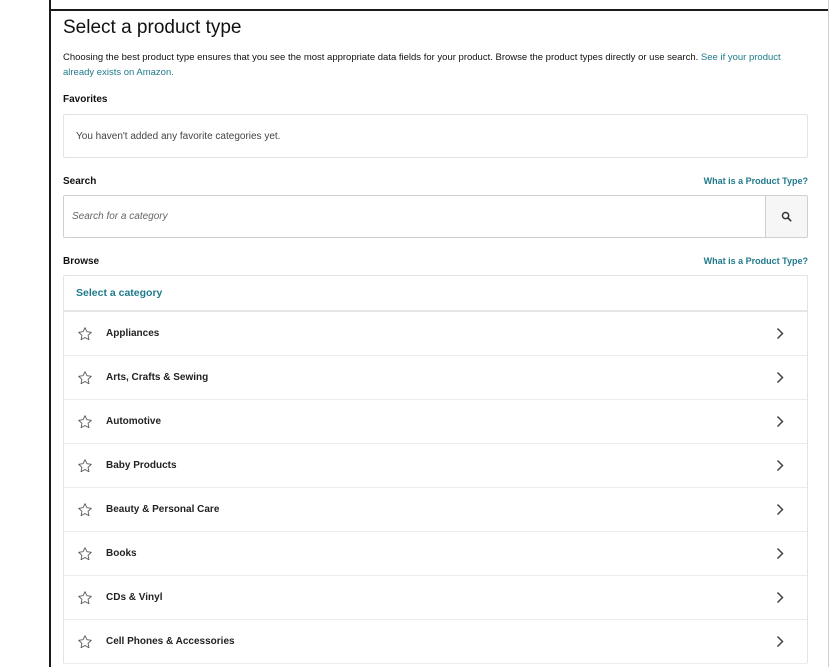 This screenshot has width=839, height=667. What do you see at coordinates (81, 261) in the screenshot?
I see `browse-label: Browse` at bounding box center [81, 261].